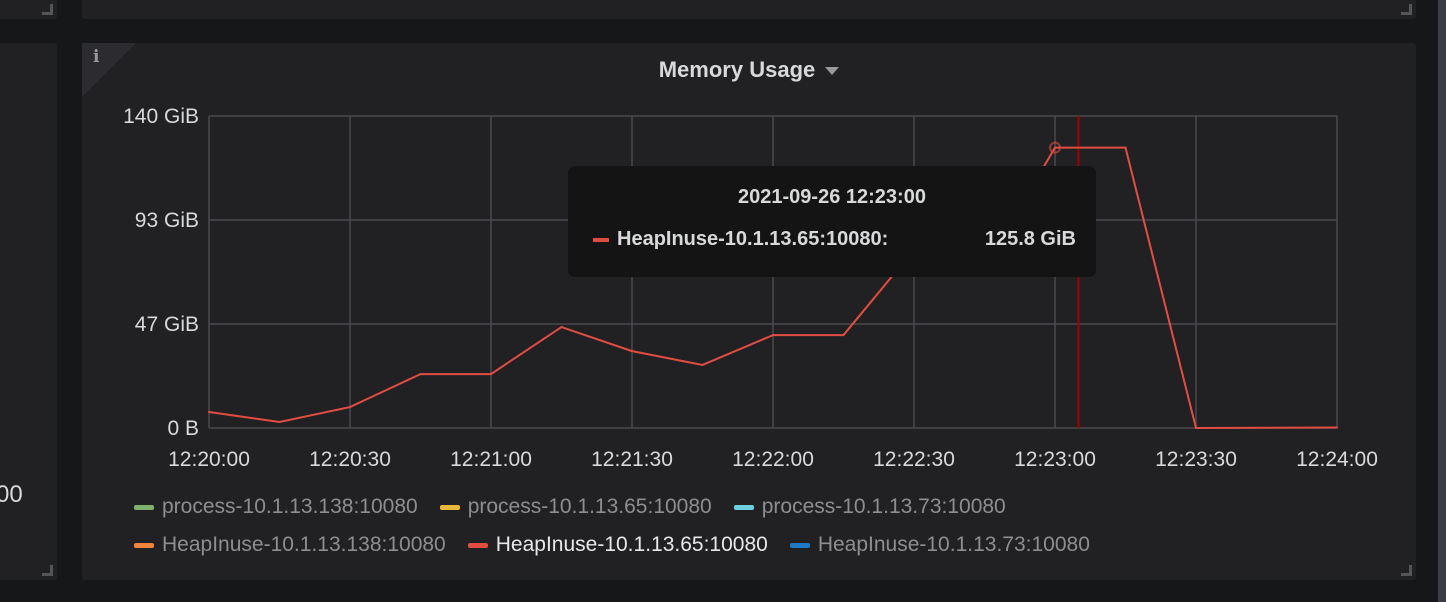 This screenshot has width=1446, height=602. What do you see at coordinates (601, 239) in the screenshot?
I see `tooltip-series-swatch` at bounding box center [601, 239].